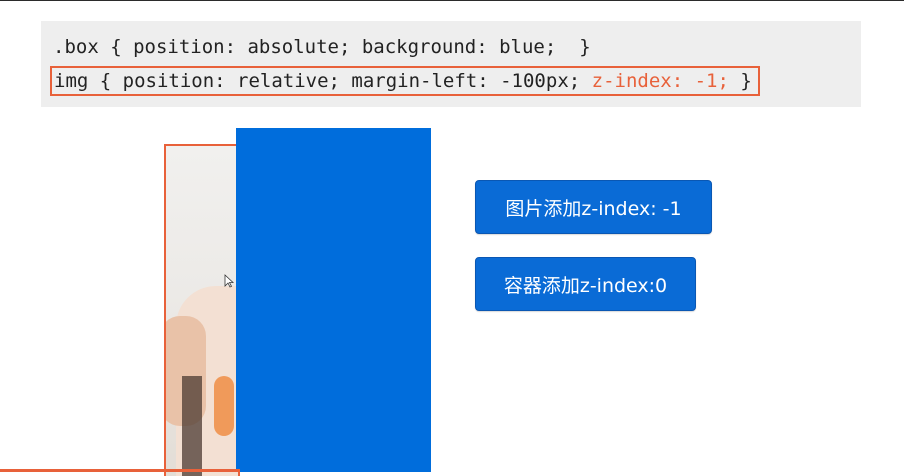 The image size is (904, 476). I want to click on photo-accent-object, so click(224, 406).